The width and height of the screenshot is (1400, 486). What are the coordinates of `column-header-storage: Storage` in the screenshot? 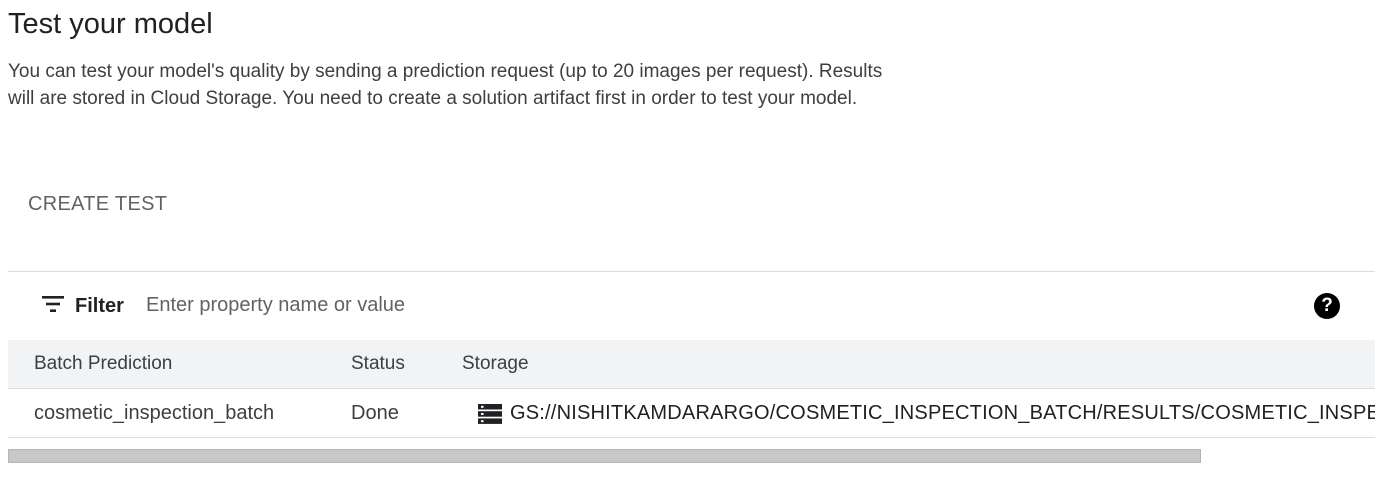 It's located at (495, 364).